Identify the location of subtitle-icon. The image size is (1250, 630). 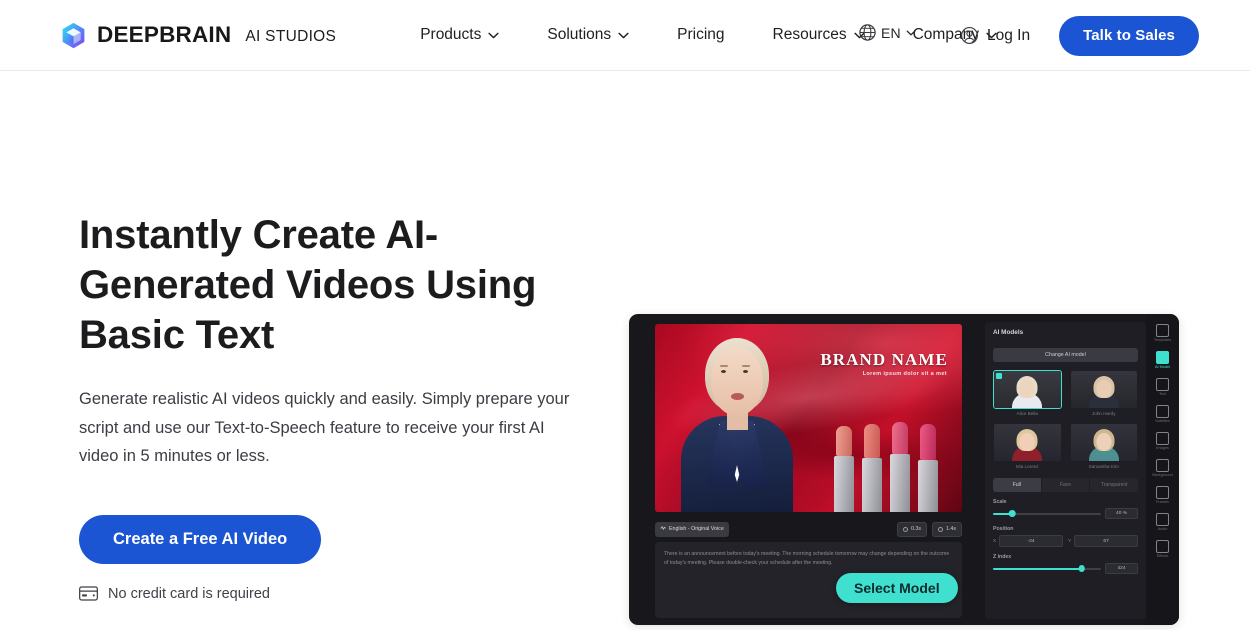
(1162, 411).